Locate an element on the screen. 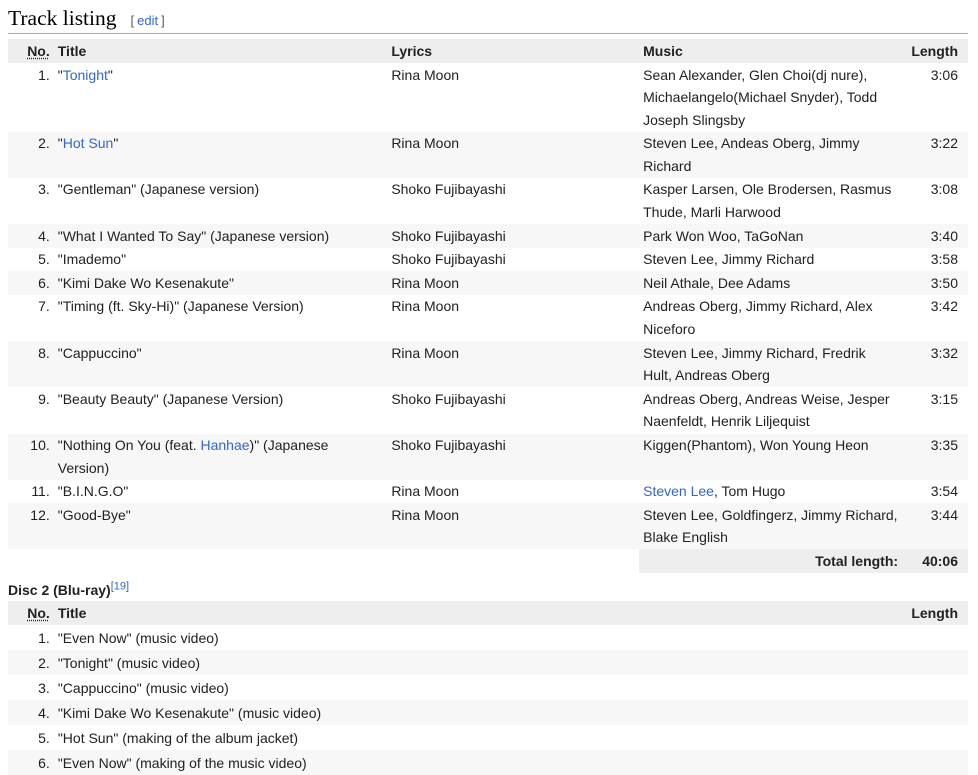 The height and width of the screenshot is (775, 978). title-link: Hanhae is located at coordinates (224, 445).